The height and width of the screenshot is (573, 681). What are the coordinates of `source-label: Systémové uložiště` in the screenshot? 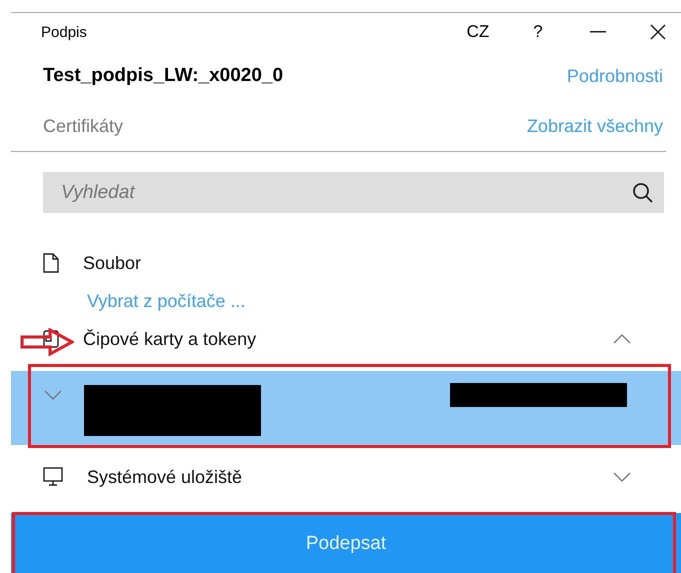 It's located at (350, 477).